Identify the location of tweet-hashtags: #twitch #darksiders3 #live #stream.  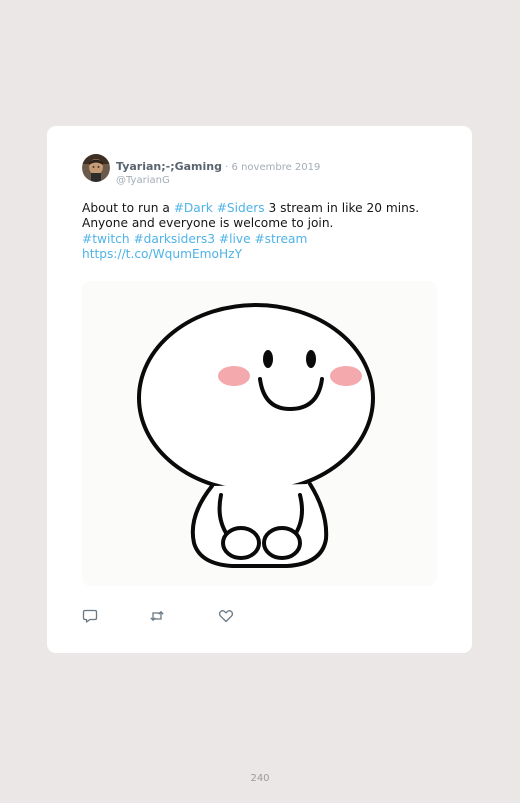
(257, 239).